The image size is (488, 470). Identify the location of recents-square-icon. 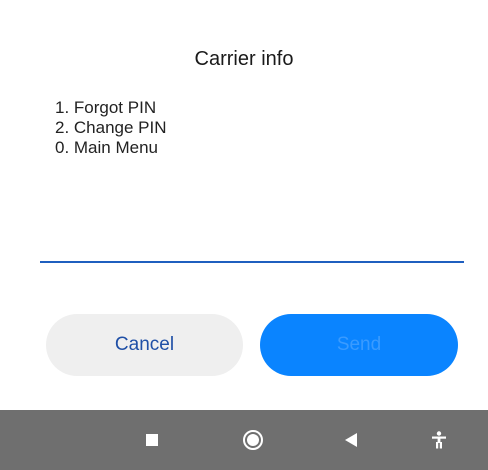
(152, 440).